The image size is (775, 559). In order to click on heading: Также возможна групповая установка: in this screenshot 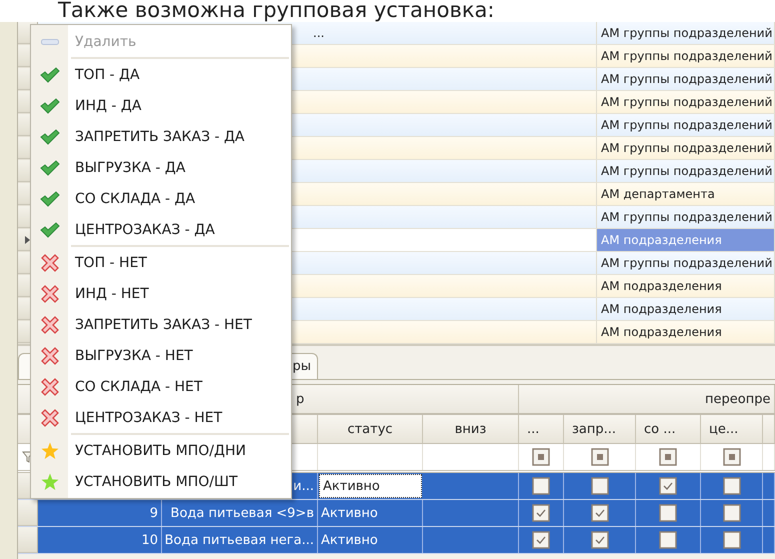, I will do `click(276, 11)`.